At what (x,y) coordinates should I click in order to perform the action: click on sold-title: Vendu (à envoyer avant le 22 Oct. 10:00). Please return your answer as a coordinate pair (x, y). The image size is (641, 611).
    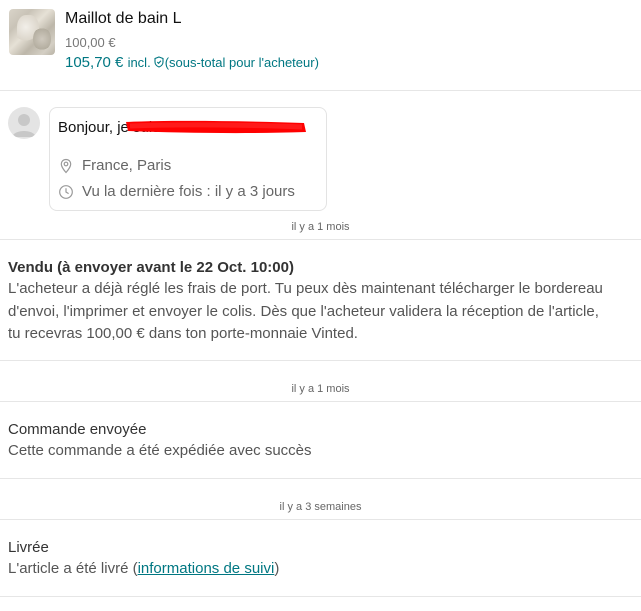
    Looking at the image, I should click on (151, 267).